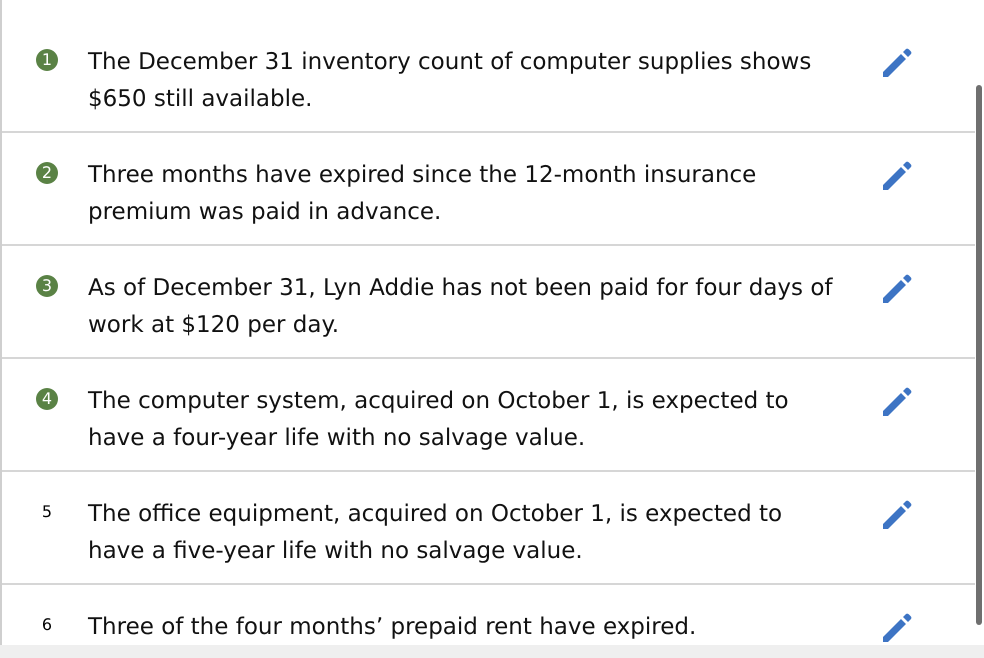 This screenshot has width=984, height=658. Describe the element at coordinates (47, 625) in the screenshot. I see `item-number: 6` at that location.